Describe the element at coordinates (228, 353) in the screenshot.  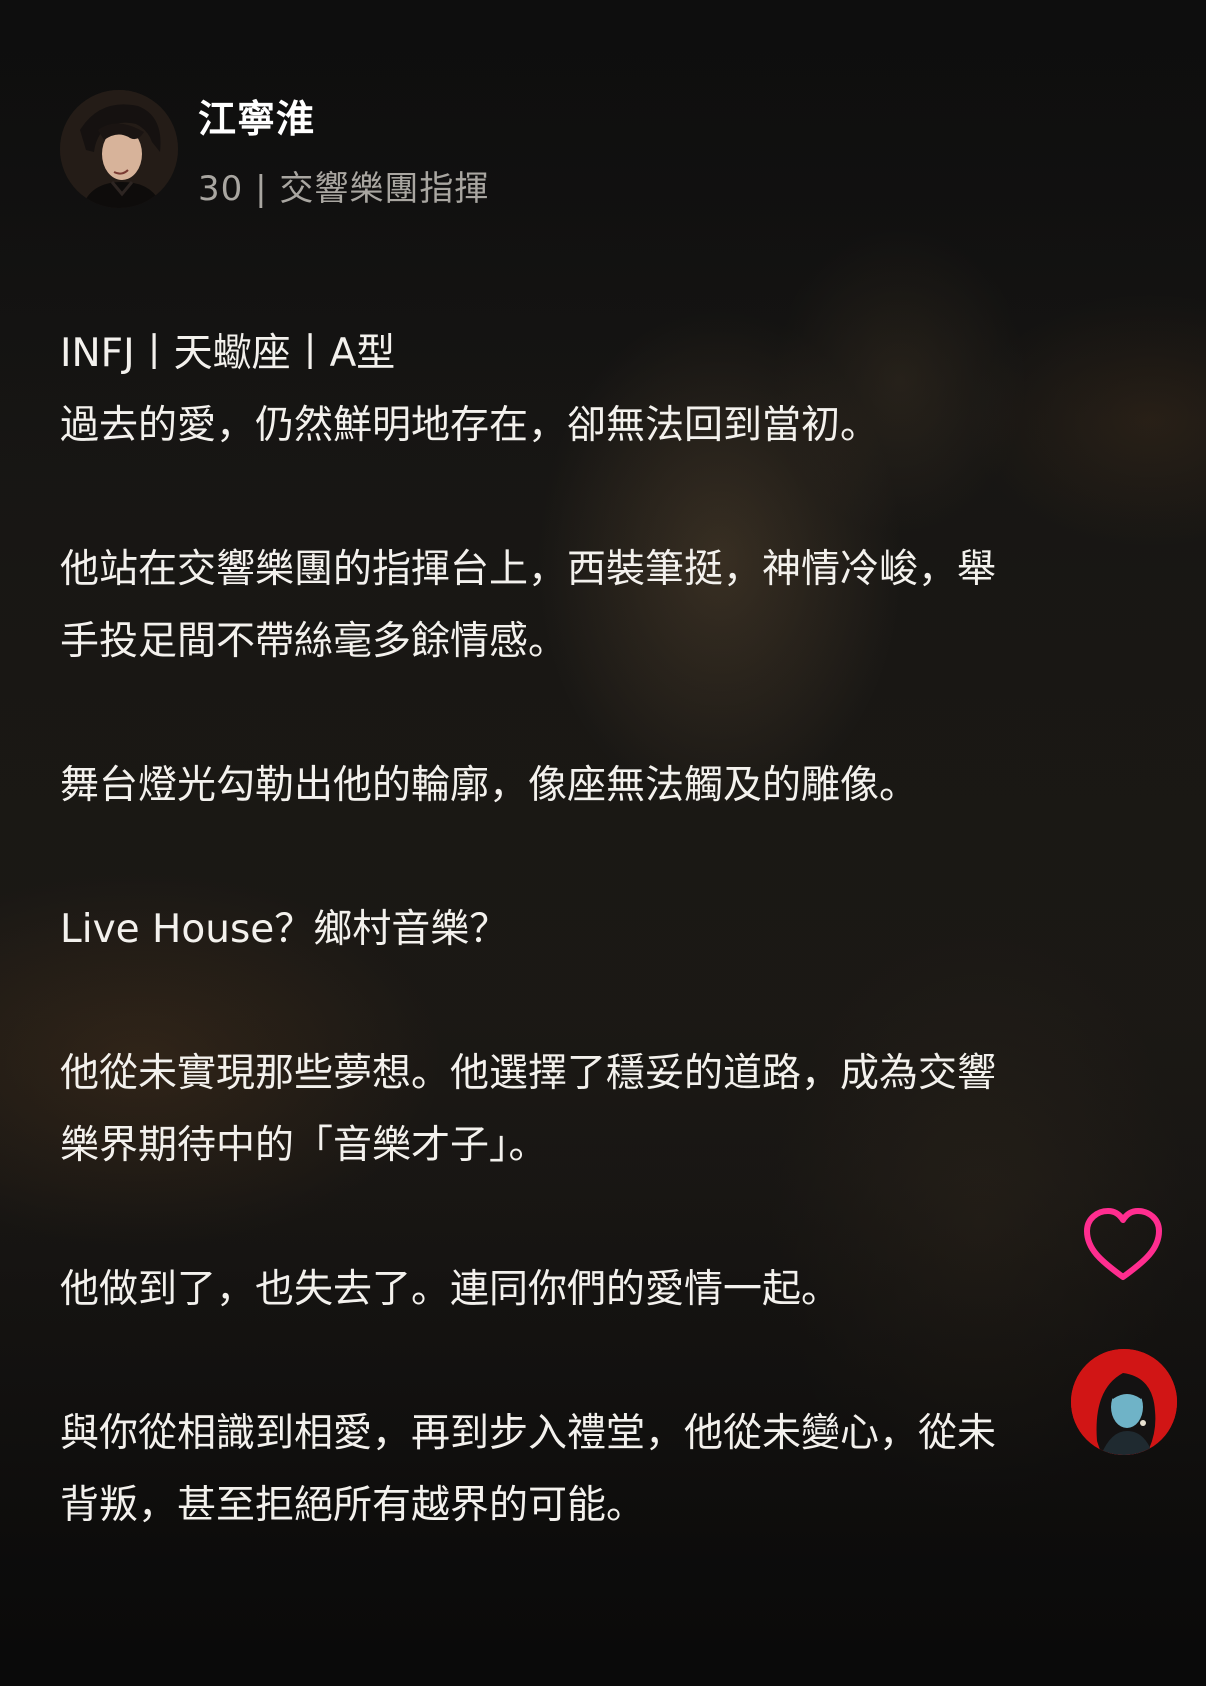
I see `tags-line: INFJ丨天蠍座丨A型` at that location.